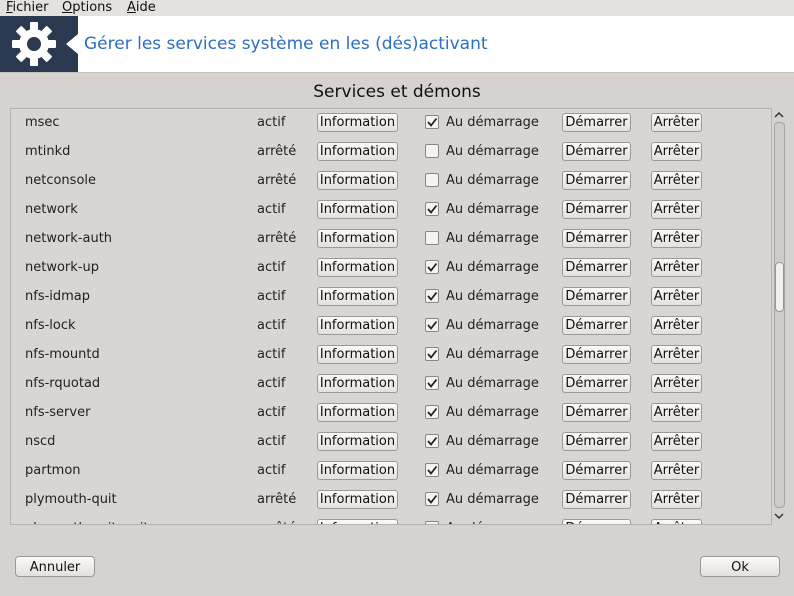 The height and width of the screenshot is (596, 794). Describe the element at coordinates (51, 209) in the screenshot. I see `service-name: network` at that location.